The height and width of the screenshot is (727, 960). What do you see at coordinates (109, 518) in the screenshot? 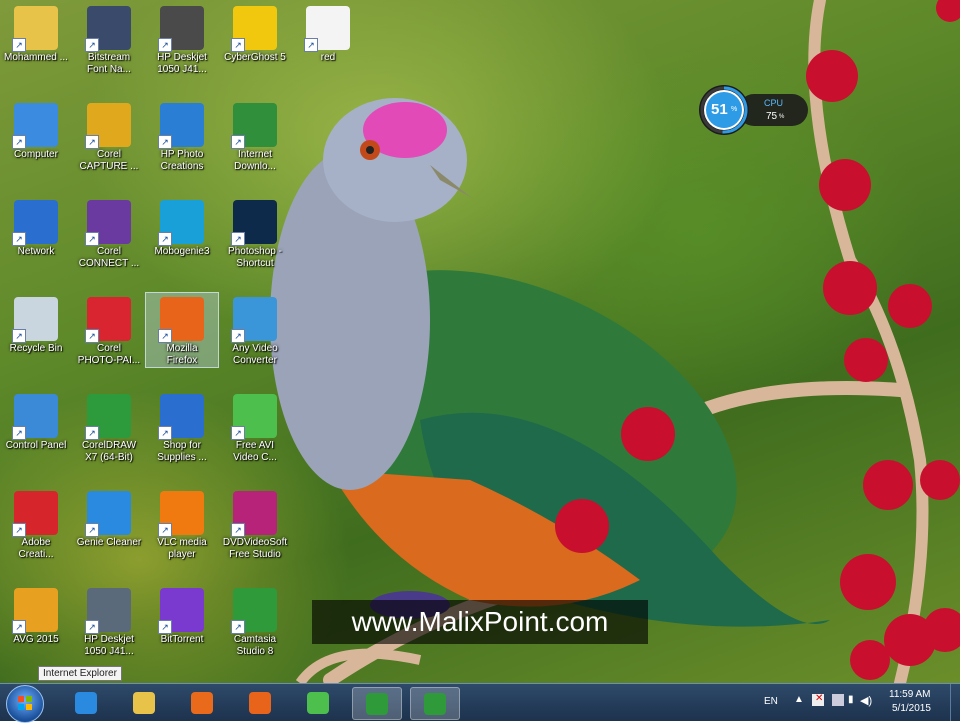
I see `desktop-icon-genie-cleaner: ↗ Genie Cleaner` at bounding box center [109, 518].